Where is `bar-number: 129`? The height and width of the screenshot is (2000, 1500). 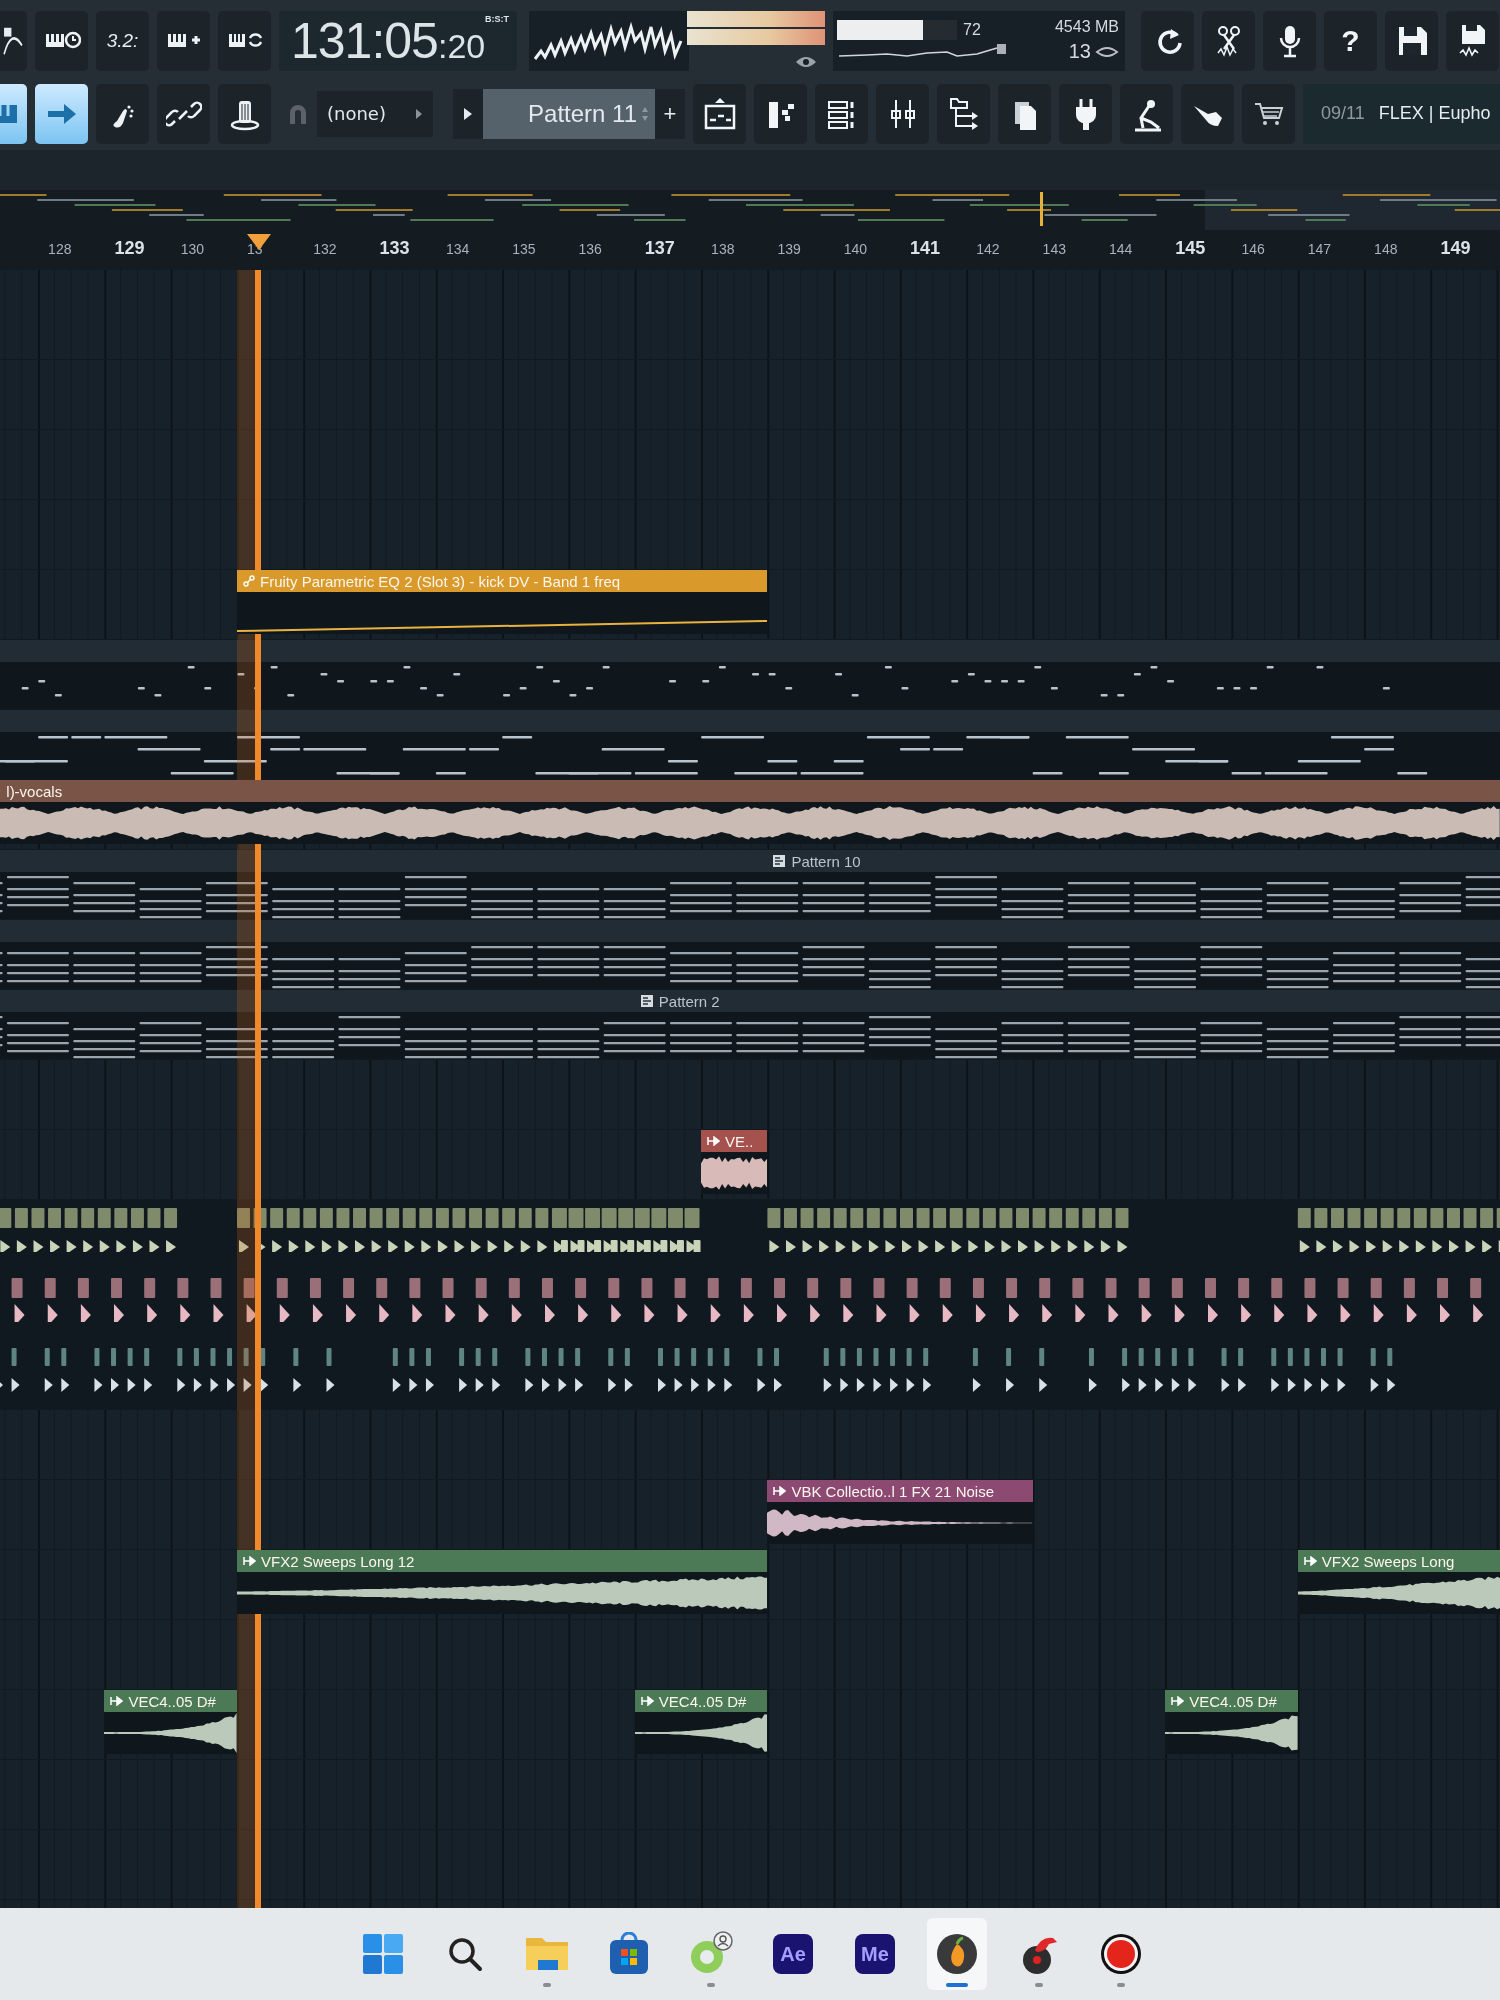
bar-number: 129 is located at coordinates (129, 248).